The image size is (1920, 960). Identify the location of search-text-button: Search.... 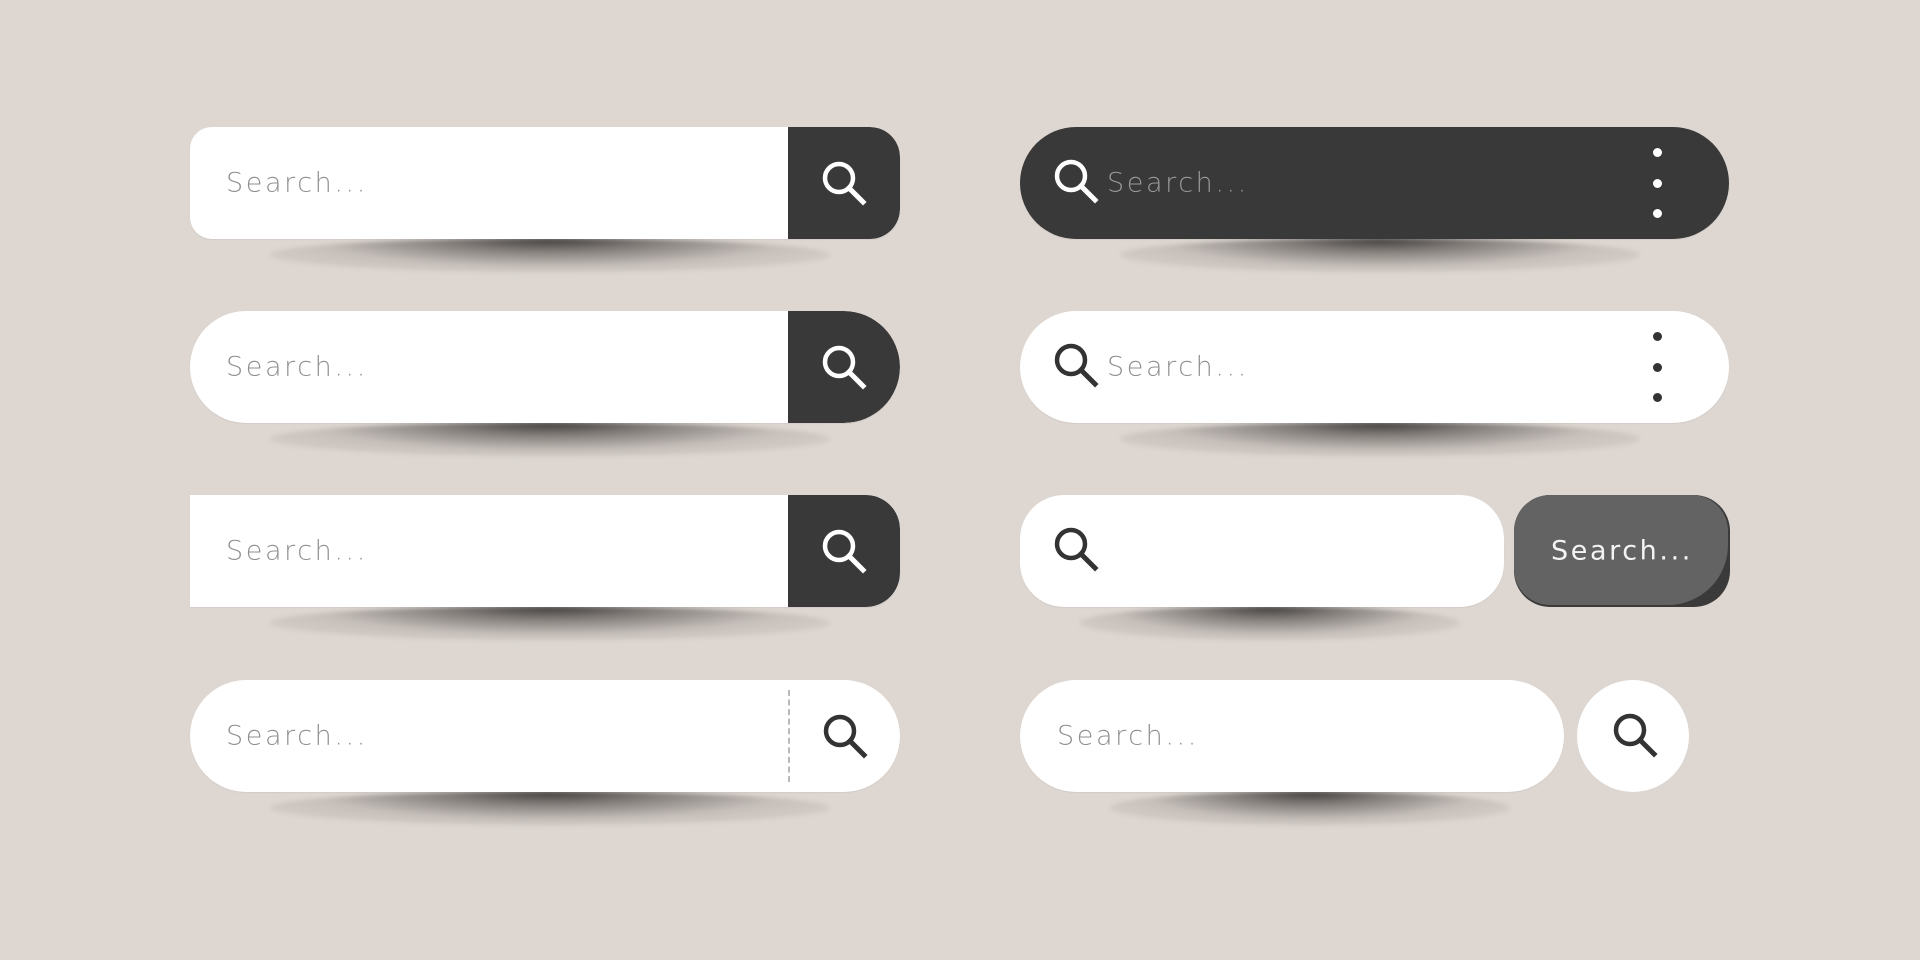
(1622, 551).